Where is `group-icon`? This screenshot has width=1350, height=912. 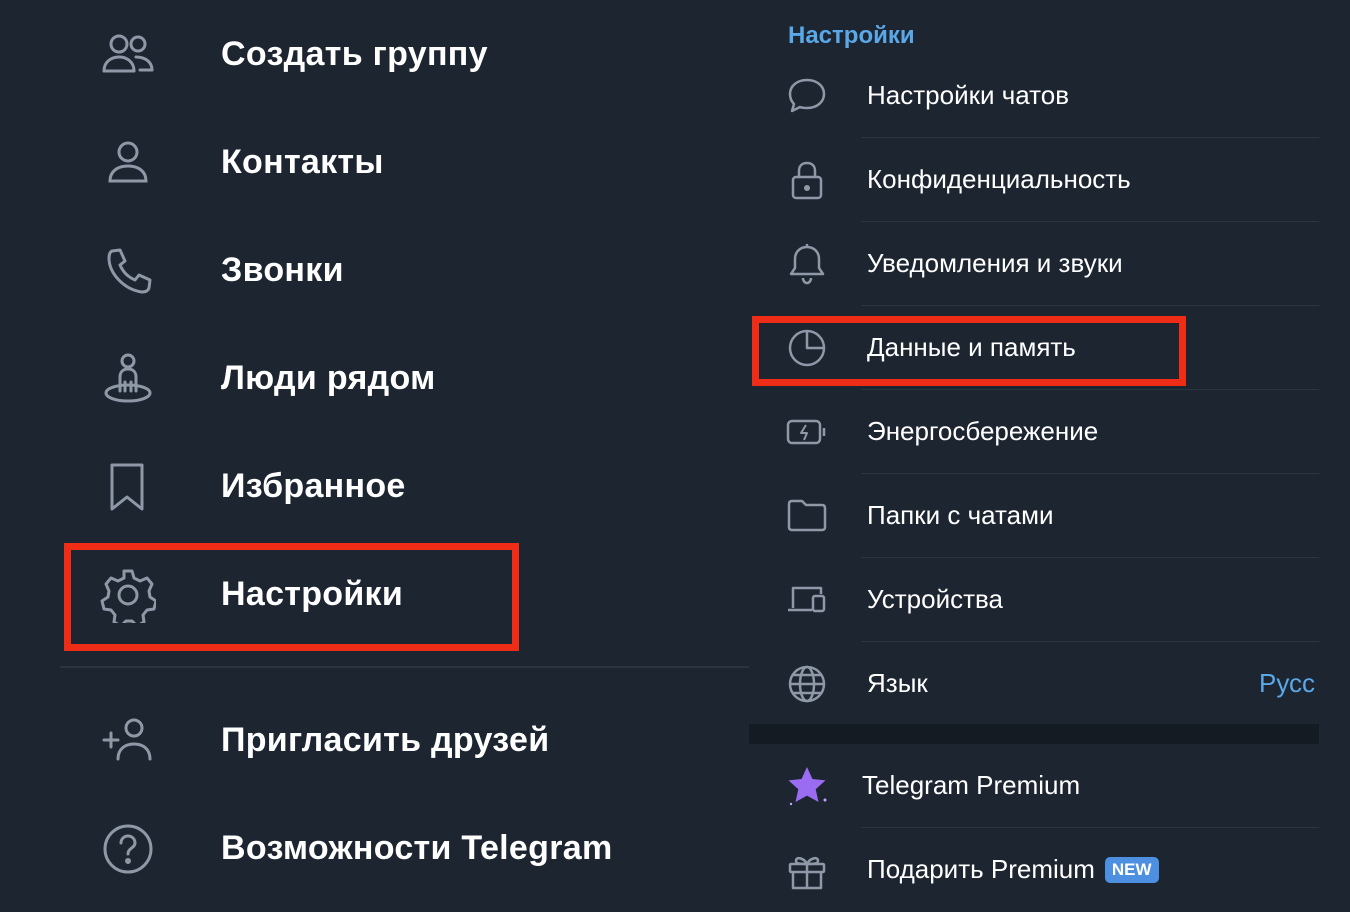 group-icon is located at coordinates (128, 55).